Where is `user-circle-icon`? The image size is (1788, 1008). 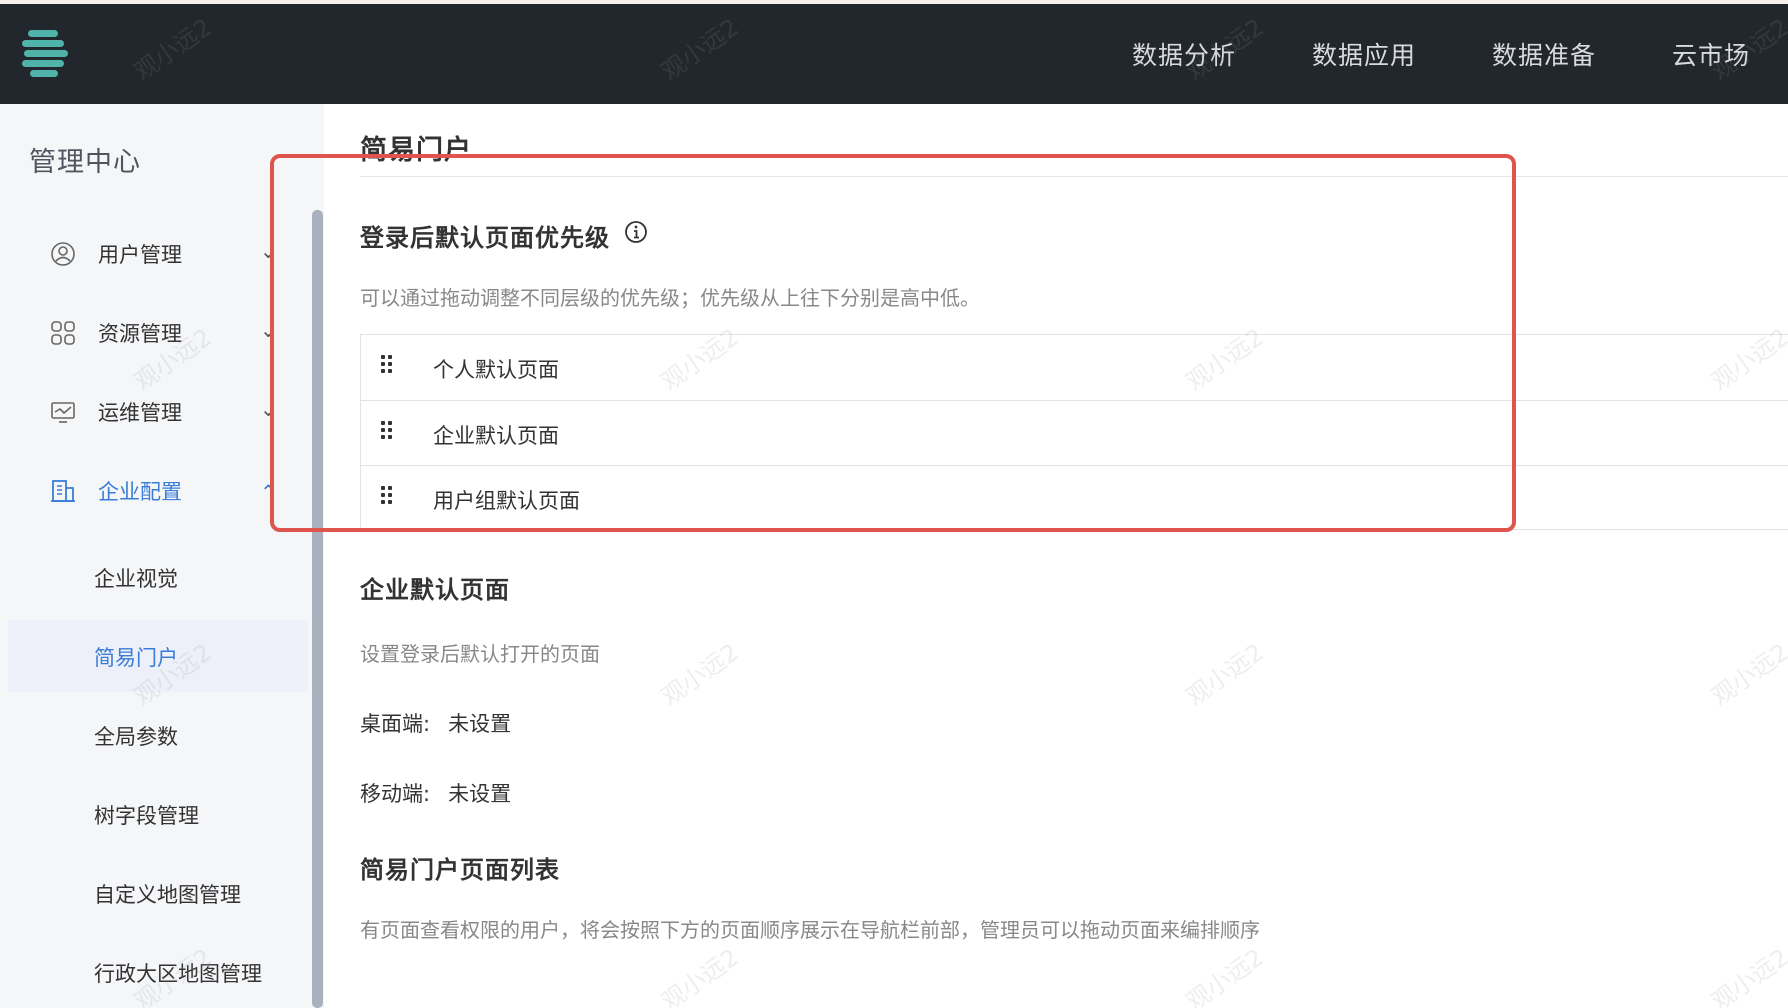 user-circle-icon is located at coordinates (63, 254).